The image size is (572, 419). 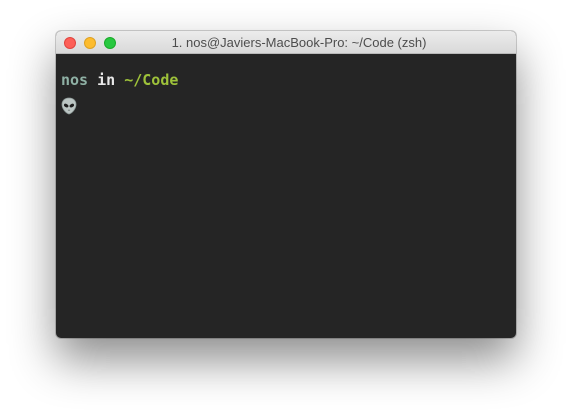 What do you see at coordinates (288, 80) in the screenshot?
I see `prompt-line: nos in ~/Code` at bounding box center [288, 80].